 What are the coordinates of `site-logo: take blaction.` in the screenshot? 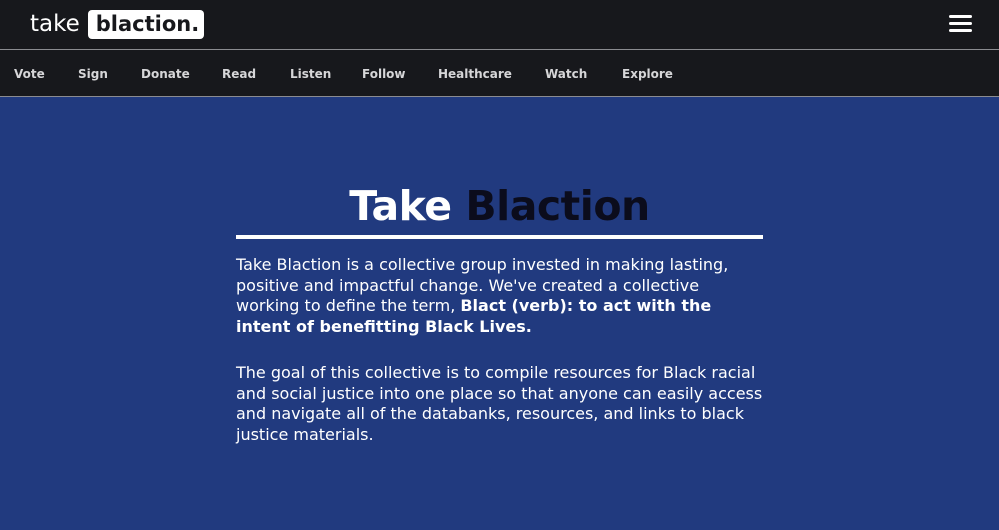 It's located at (117, 24).